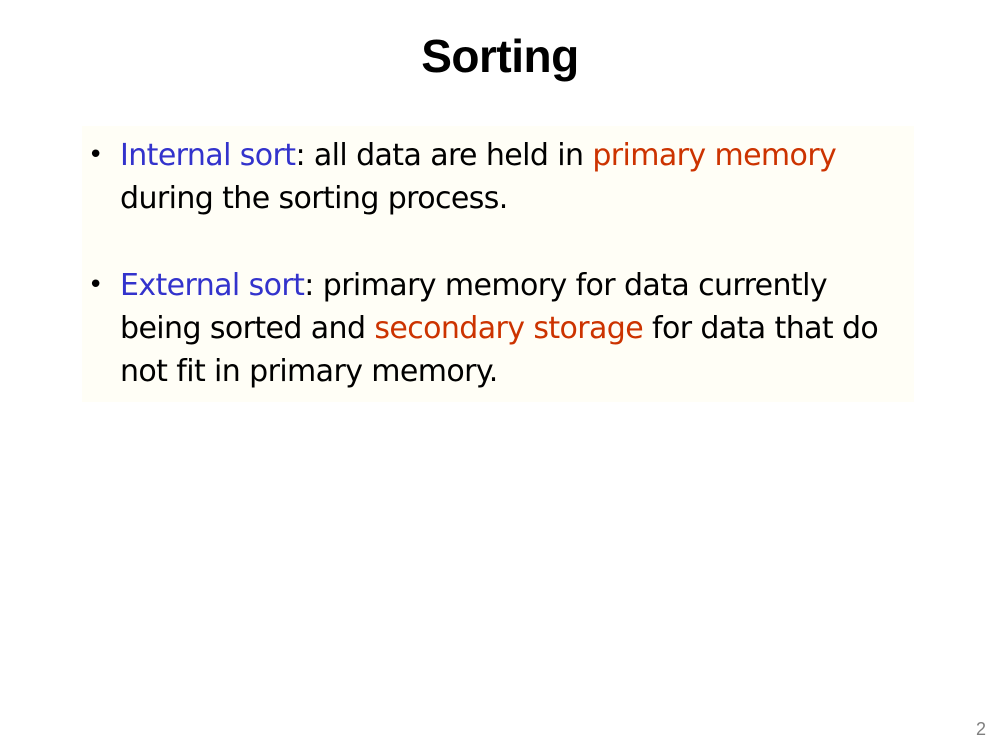 The height and width of the screenshot is (750, 1000). I want to click on highlight-primary-memory: primary memory, so click(714, 155).